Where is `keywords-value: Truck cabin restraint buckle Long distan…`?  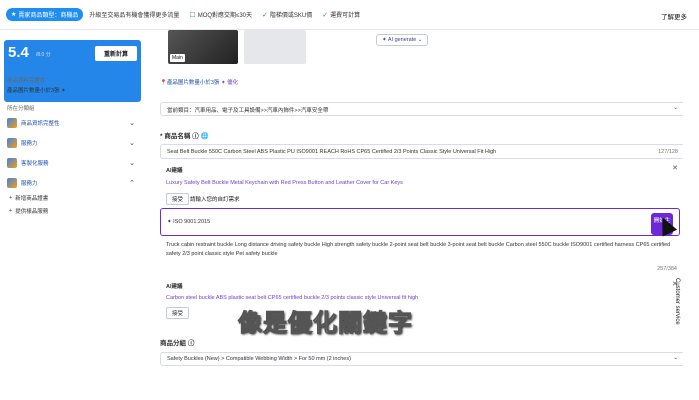 keywords-value: Truck cabin restraint buckle Long distan… is located at coordinates (418, 249).